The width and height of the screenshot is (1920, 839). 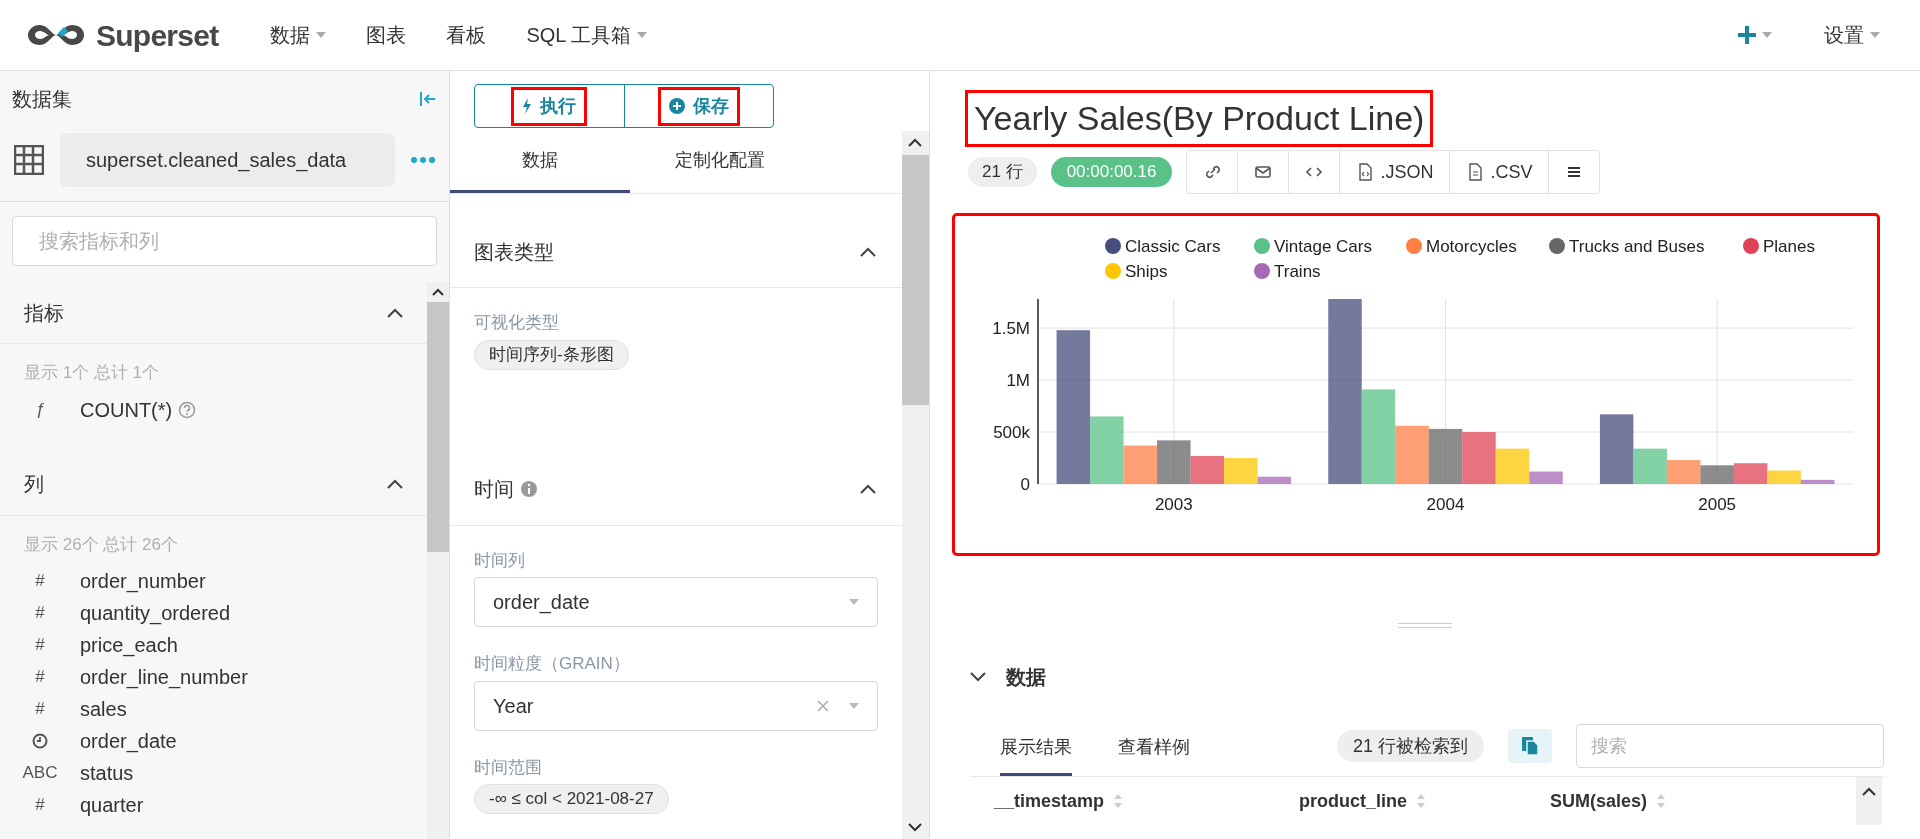 I want to click on chart-title: Yearly Sales(By Product Line), so click(x=1199, y=118).